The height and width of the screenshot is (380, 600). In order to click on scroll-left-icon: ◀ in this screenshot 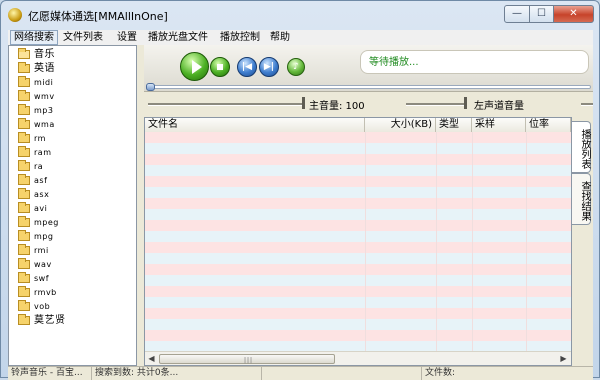, I will do `click(151, 359)`.